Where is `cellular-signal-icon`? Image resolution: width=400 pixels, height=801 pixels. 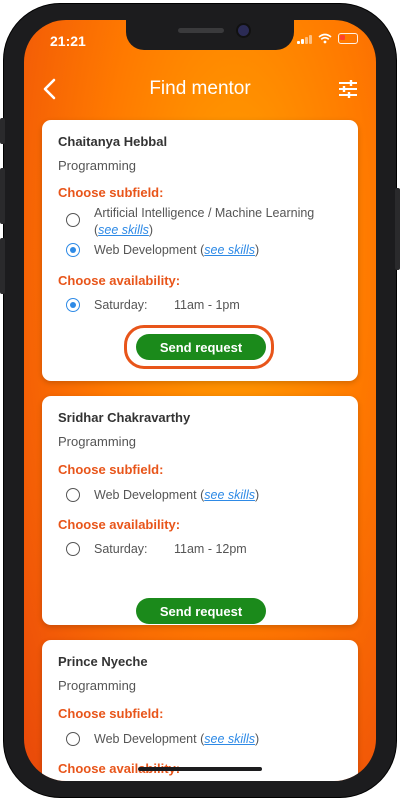
cellular-signal-icon is located at coordinates (304, 39).